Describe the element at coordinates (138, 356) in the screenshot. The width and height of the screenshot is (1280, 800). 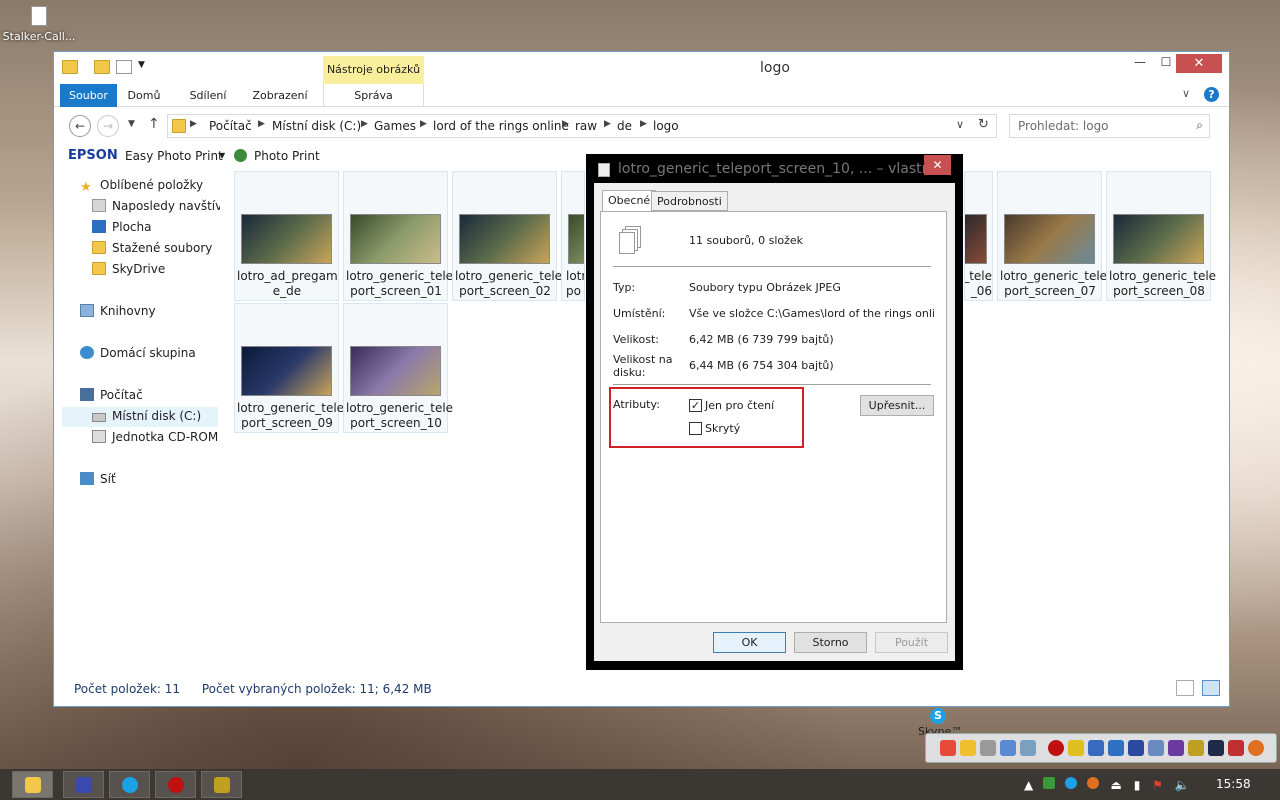
I see `nav-homegroup: Domácí skupina` at that location.